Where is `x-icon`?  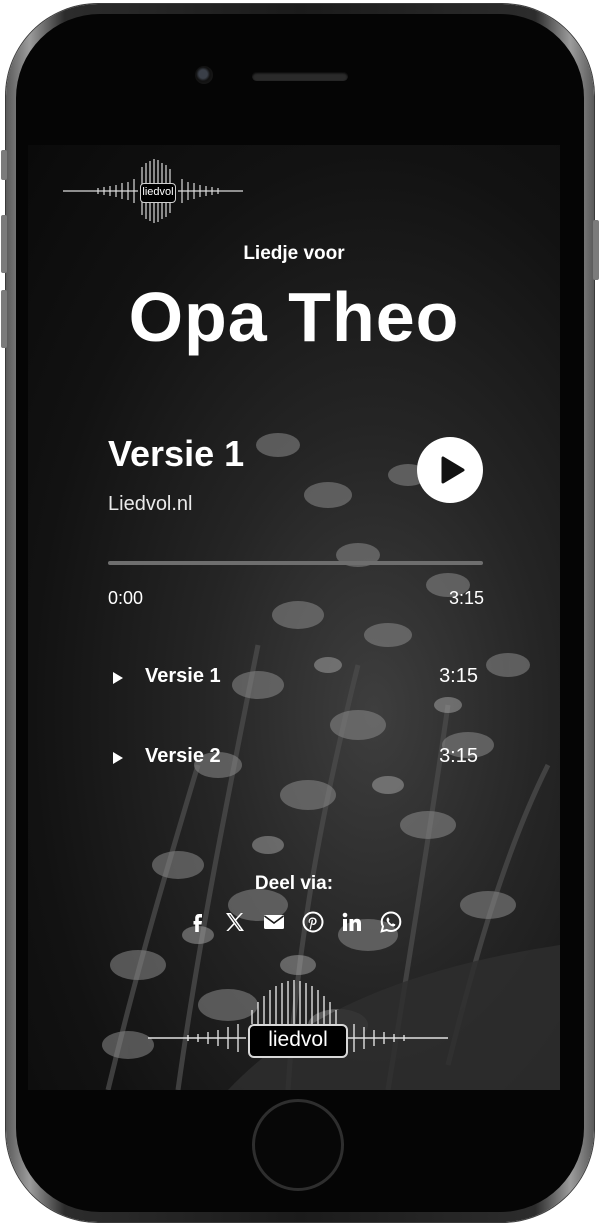
x-icon is located at coordinates (235, 922).